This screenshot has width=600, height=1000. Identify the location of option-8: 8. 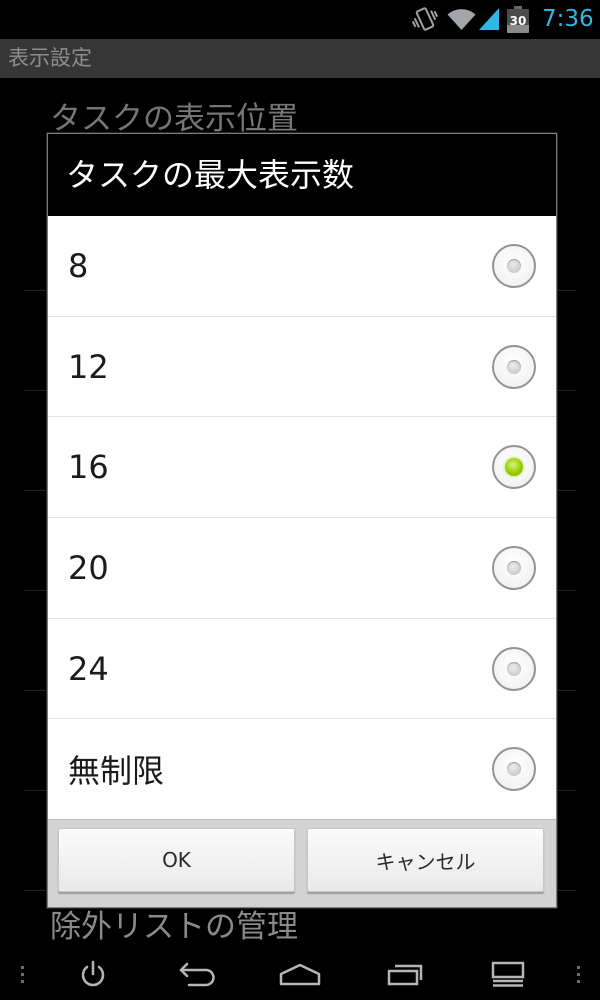
(302, 266).